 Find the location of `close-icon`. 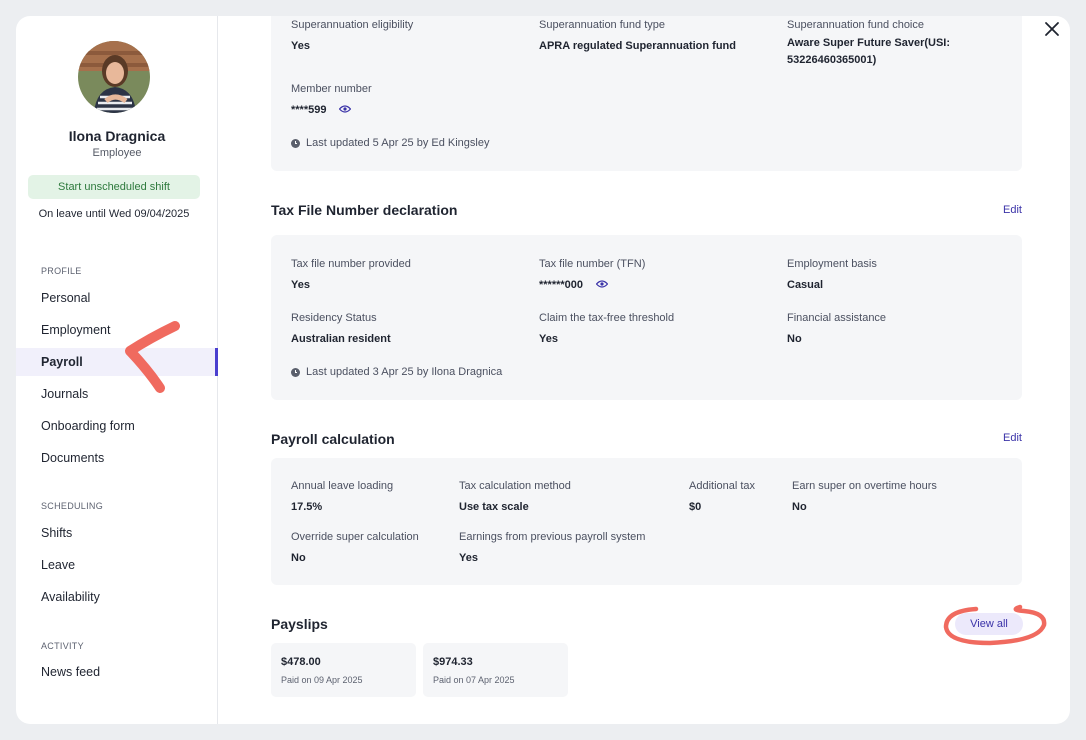

close-icon is located at coordinates (1052, 29).